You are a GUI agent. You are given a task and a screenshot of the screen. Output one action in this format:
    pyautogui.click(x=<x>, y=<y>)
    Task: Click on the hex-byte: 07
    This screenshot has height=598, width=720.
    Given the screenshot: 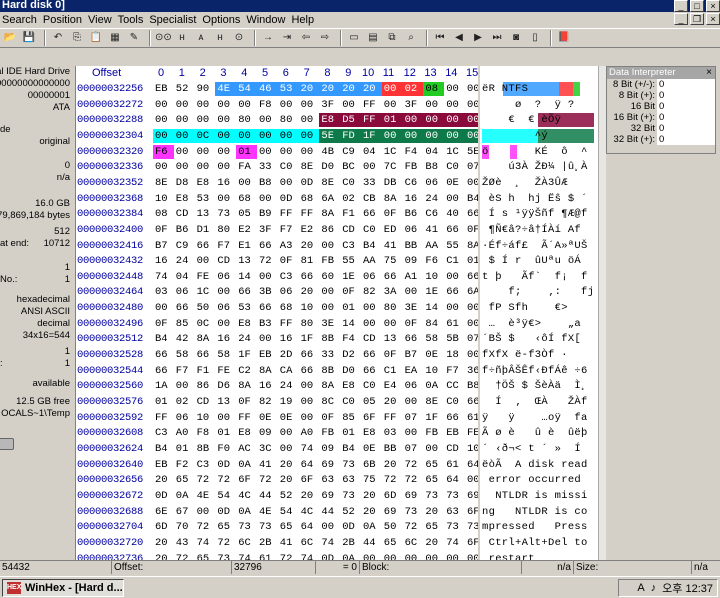 What is the action you would take?
    pyautogui.click(x=471, y=339)
    